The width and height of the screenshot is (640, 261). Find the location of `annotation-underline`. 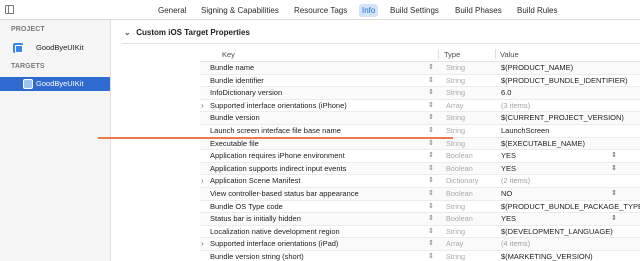

annotation-underline is located at coordinates (275, 138).